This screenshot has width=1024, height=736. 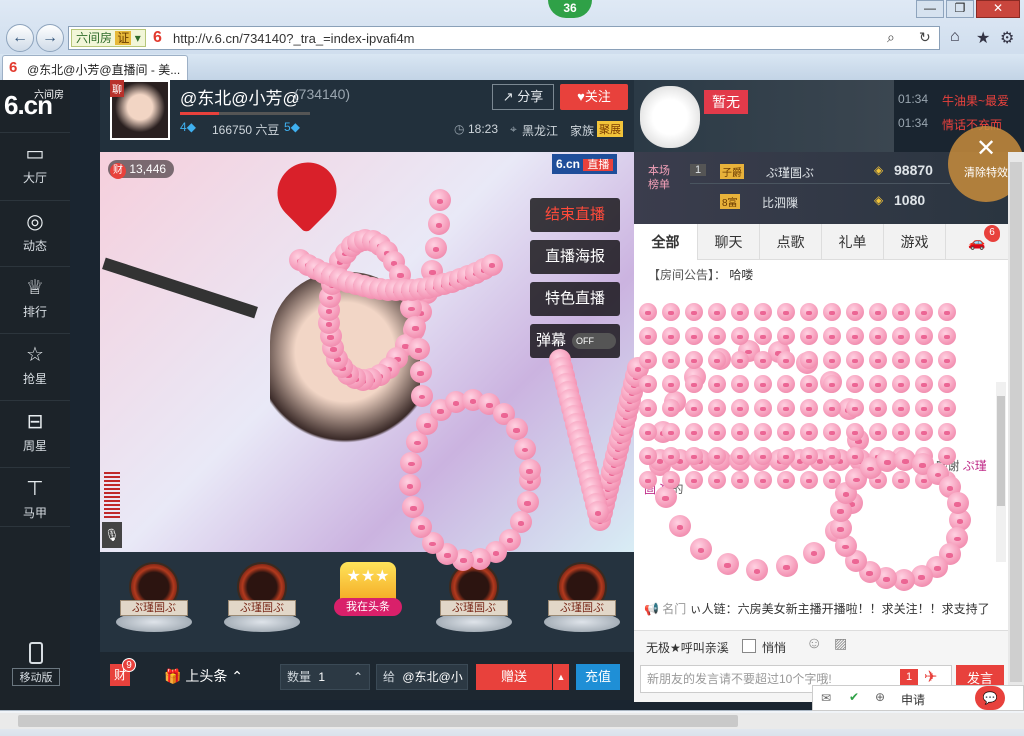 What do you see at coordinates (35, 288) in the screenshot?
I see `crown-icon: ♕` at bounding box center [35, 288].